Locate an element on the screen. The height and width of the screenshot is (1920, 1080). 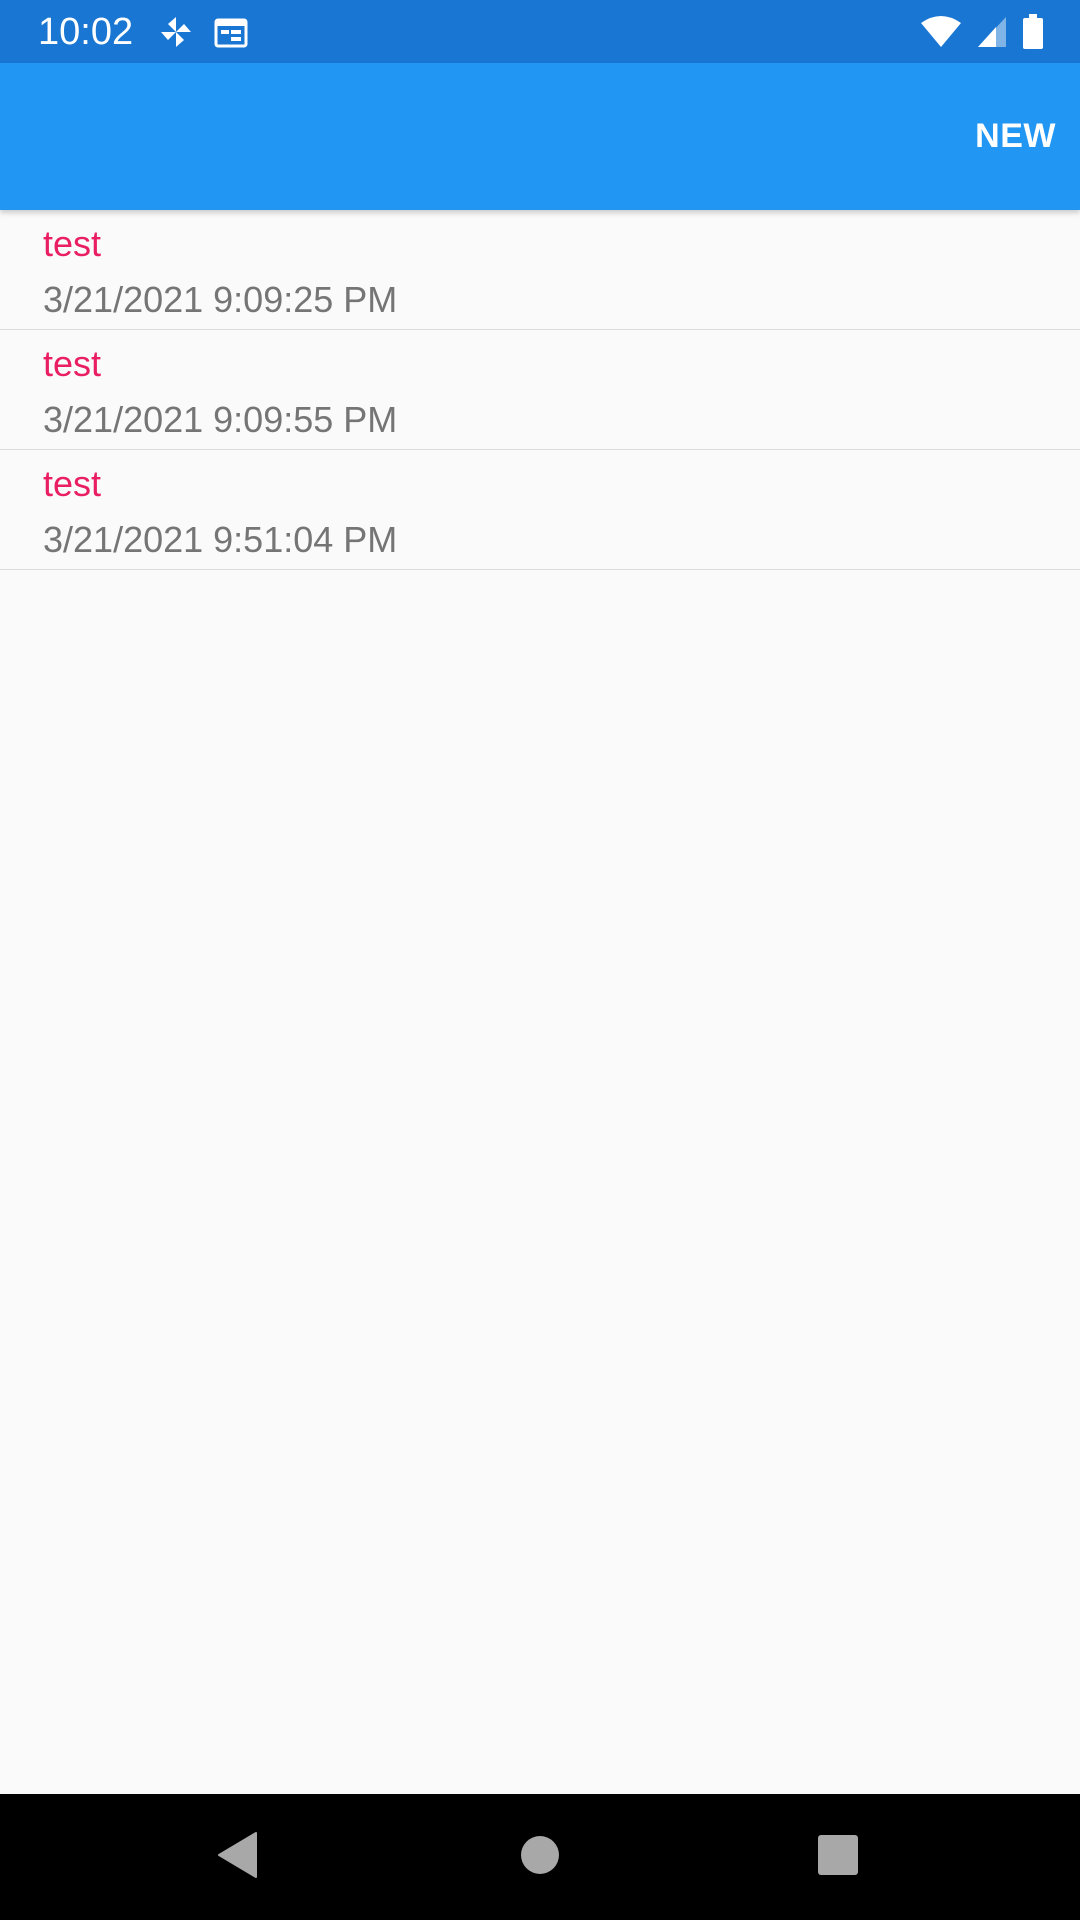
back-button is located at coordinates (238, 1857).